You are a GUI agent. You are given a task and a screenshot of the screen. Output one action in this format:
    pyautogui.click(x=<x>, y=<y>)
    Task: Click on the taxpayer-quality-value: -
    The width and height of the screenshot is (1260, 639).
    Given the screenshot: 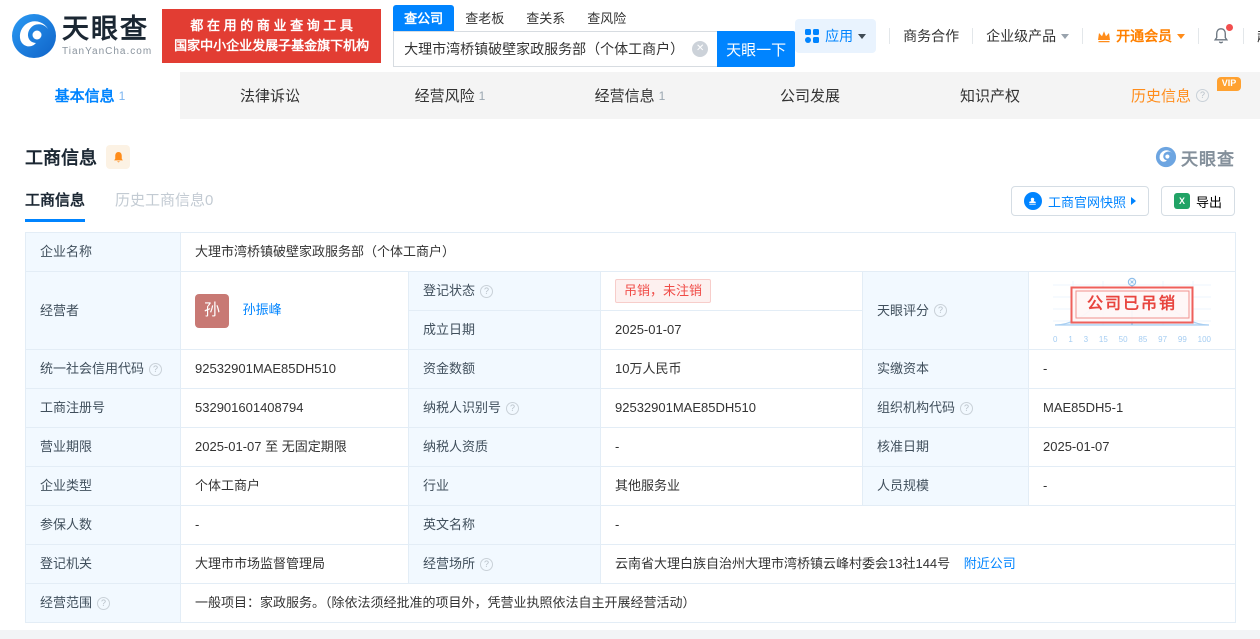 What is the action you would take?
    pyautogui.click(x=731, y=447)
    